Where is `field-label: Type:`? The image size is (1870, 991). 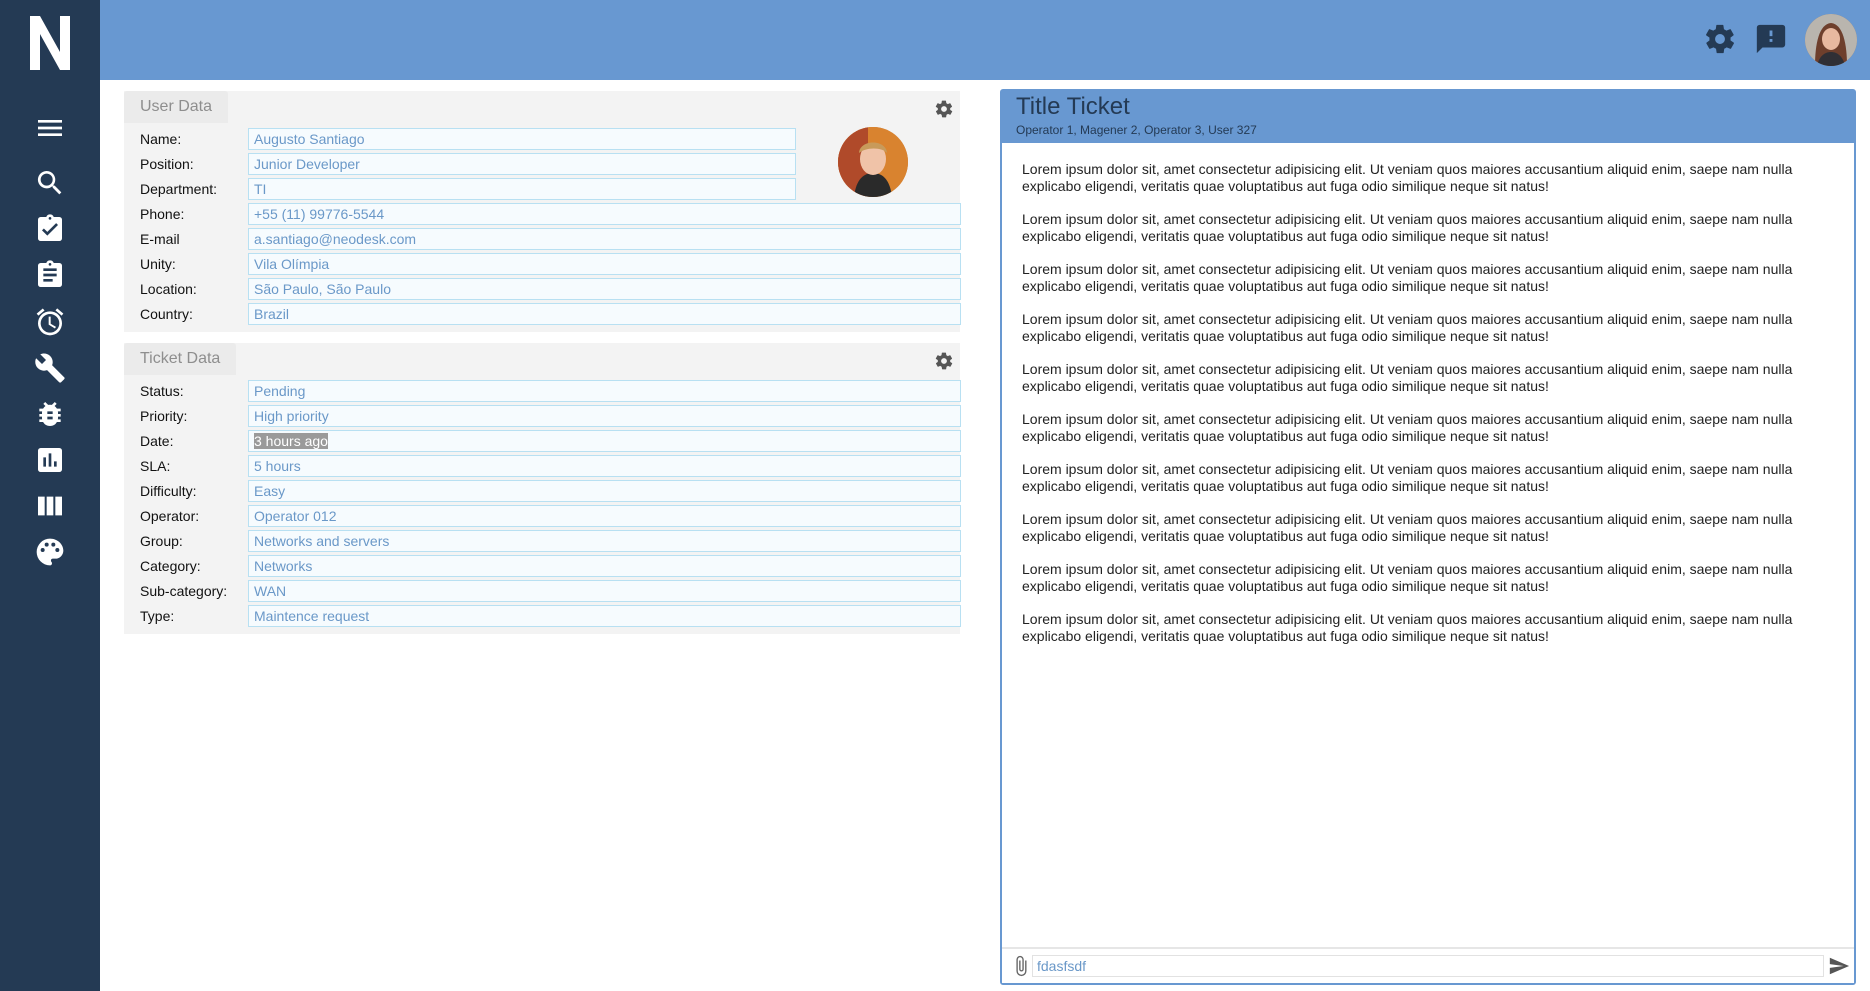 field-label: Type: is located at coordinates (157, 616).